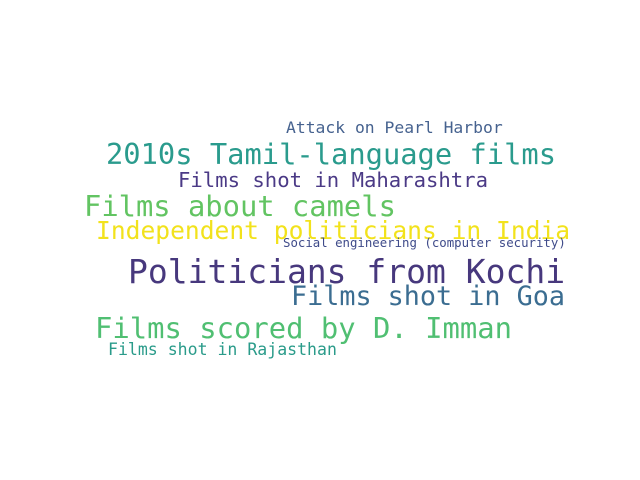 Image resolution: width=640 pixels, height=480 pixels. What do you see at coordinates (394, 127) in the screenshot?
I see `word-attack-on-pearl-harbor: Attack on Pearl Harbor` at bounding box center [394, 127].